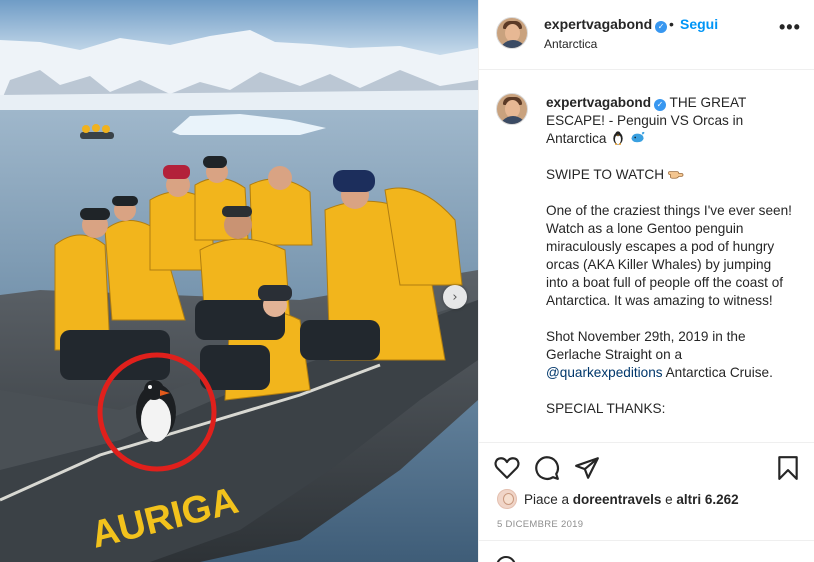  What do you see at coordinates (512, 33) in the screenshot?
I see `author-avatar` at bounding box center [512, 33].